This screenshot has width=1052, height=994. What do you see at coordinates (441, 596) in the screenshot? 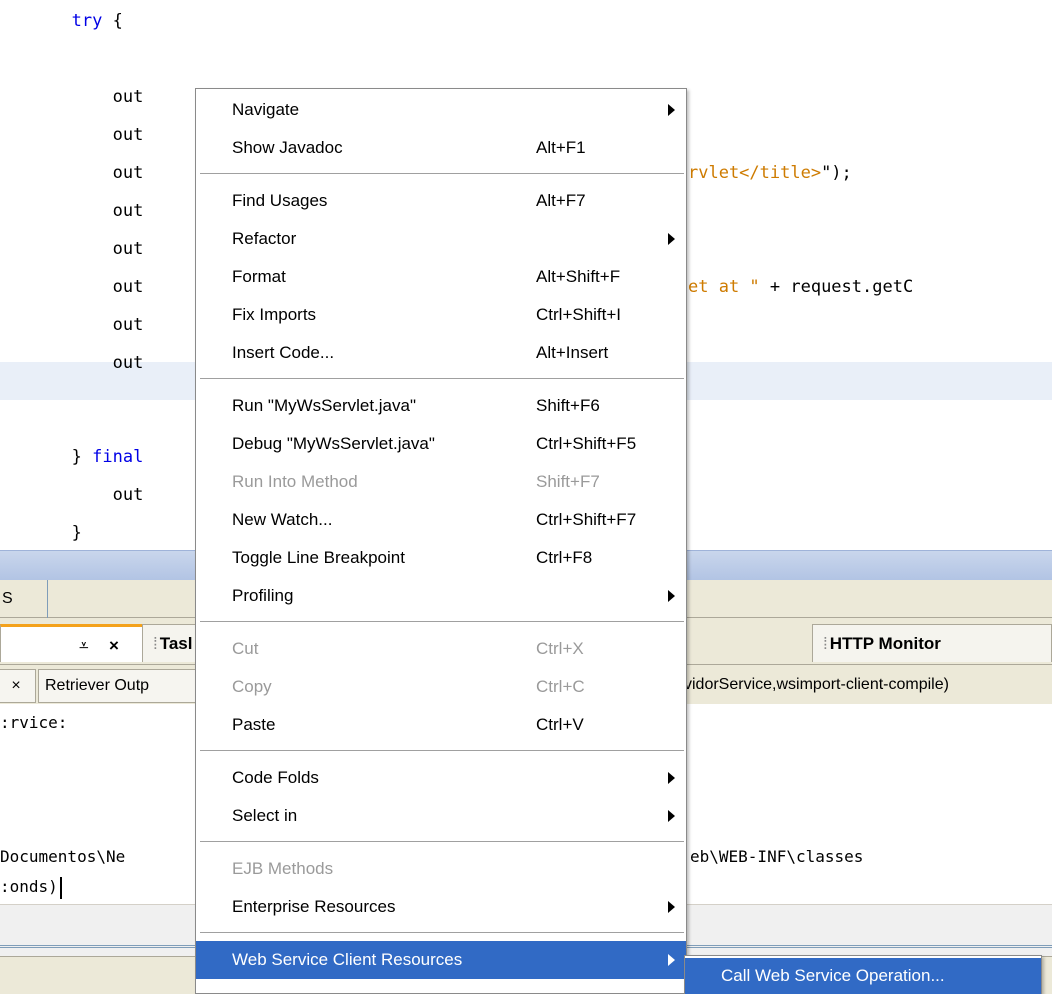
I see `menu-item-profiling: Profiling` at bounding box center [441, 596].